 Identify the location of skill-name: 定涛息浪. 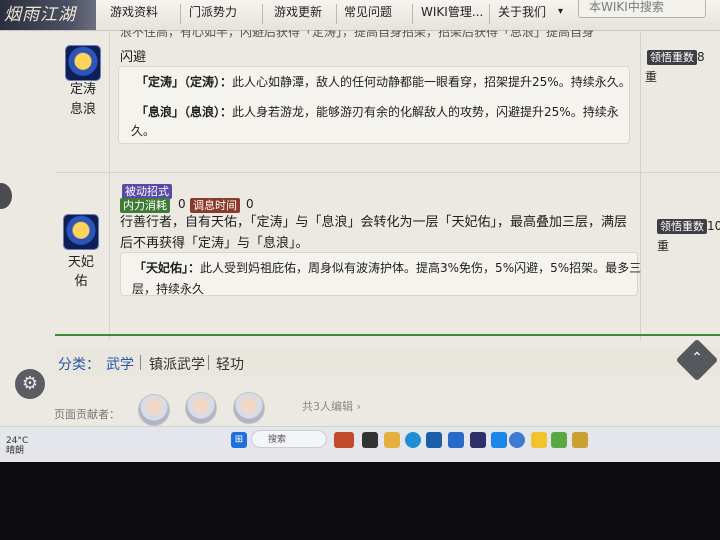
(82, 99).